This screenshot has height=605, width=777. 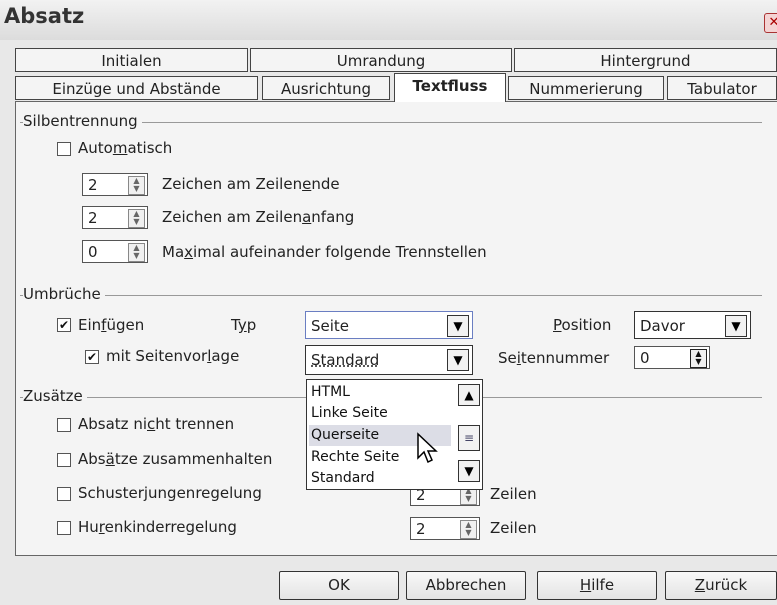 I want to click on mouse-cursor-icon, so click(x=427, y=448).